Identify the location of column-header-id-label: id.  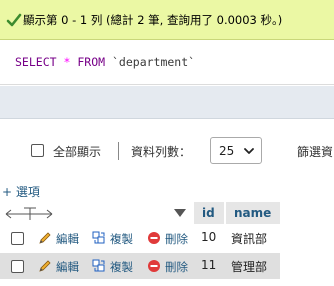
(208, 213).